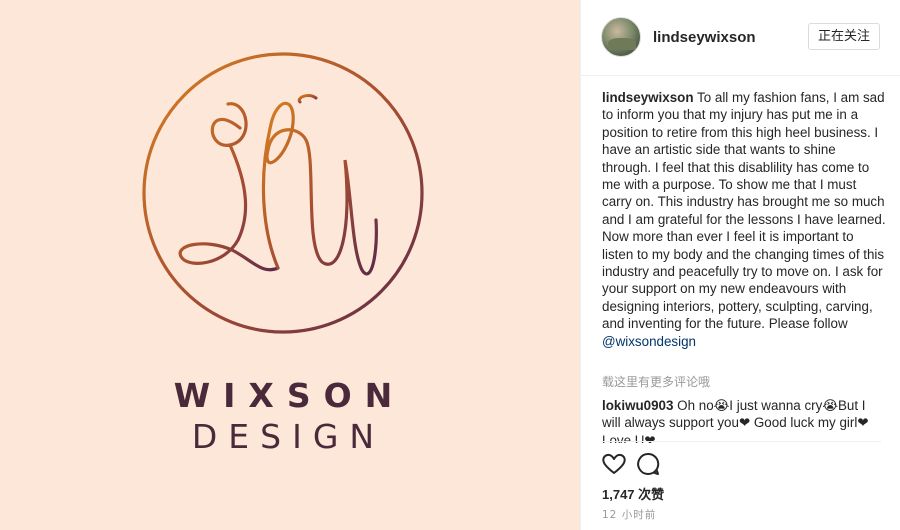  What do you see at coordinates (741, 441) in the screenshot?
I see `divider` at bounding box center [741, 441].